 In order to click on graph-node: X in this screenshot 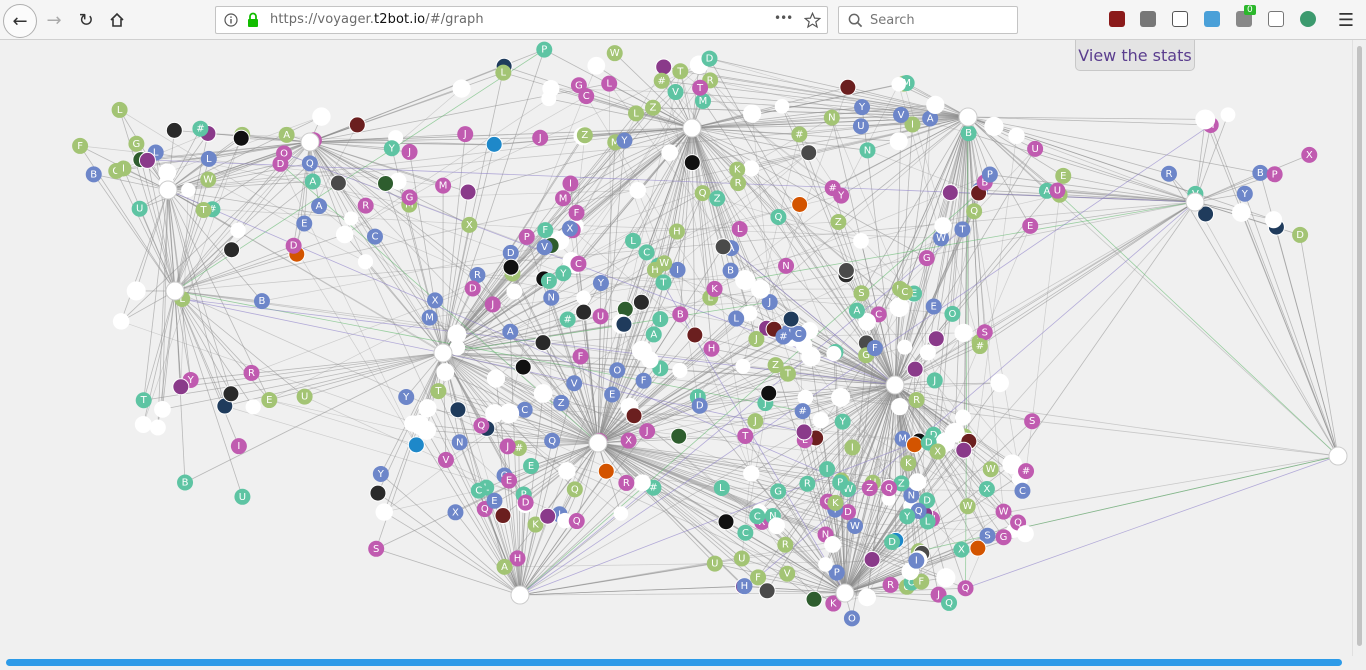, I will do `click(569, 228)`.